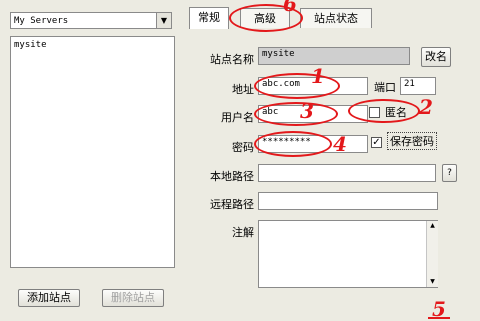 The image size is (480, 321). I want to click on notes-scrollbar: ▲ ▼, so click(432, 254).